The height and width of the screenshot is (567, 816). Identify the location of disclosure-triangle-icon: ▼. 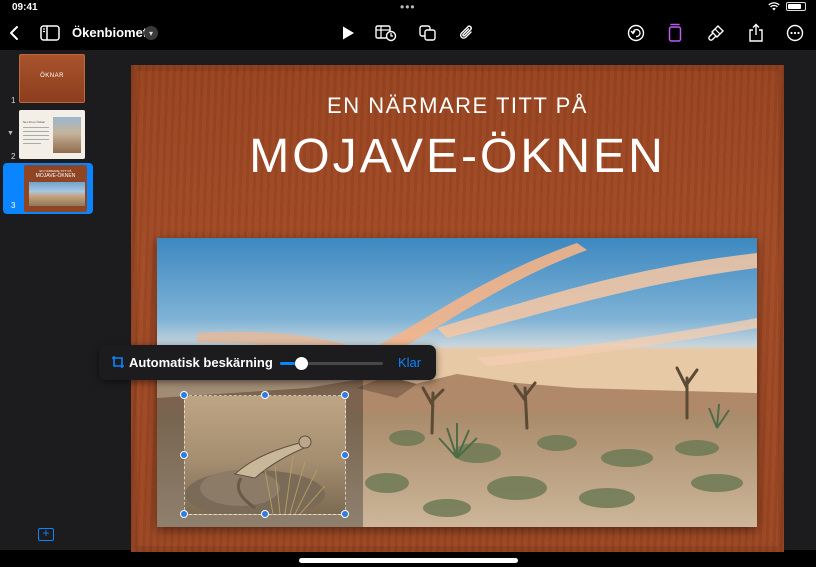
(10, 133).